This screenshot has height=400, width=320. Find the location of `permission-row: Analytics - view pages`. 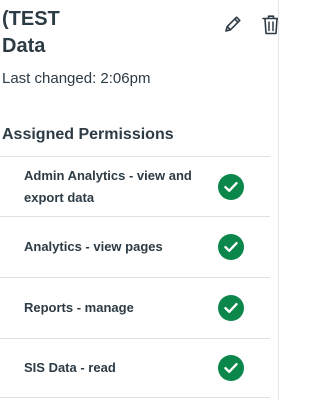

permission-row: Analytics - view pages is located at coordinates (135, 246).